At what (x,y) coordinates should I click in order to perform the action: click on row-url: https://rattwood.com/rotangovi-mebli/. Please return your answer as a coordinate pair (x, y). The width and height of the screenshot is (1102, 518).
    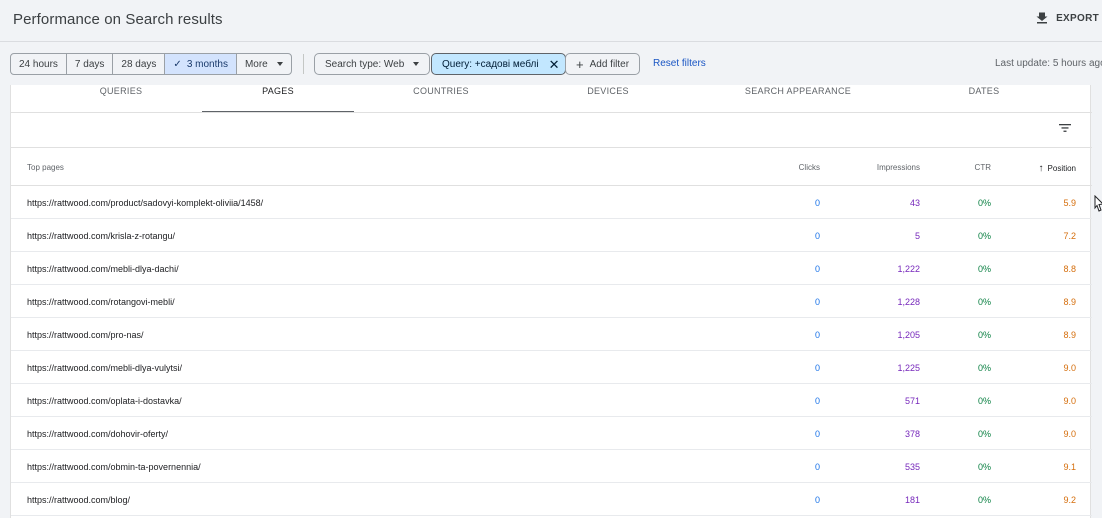
    Looking at the image, I should click on (101, 302).